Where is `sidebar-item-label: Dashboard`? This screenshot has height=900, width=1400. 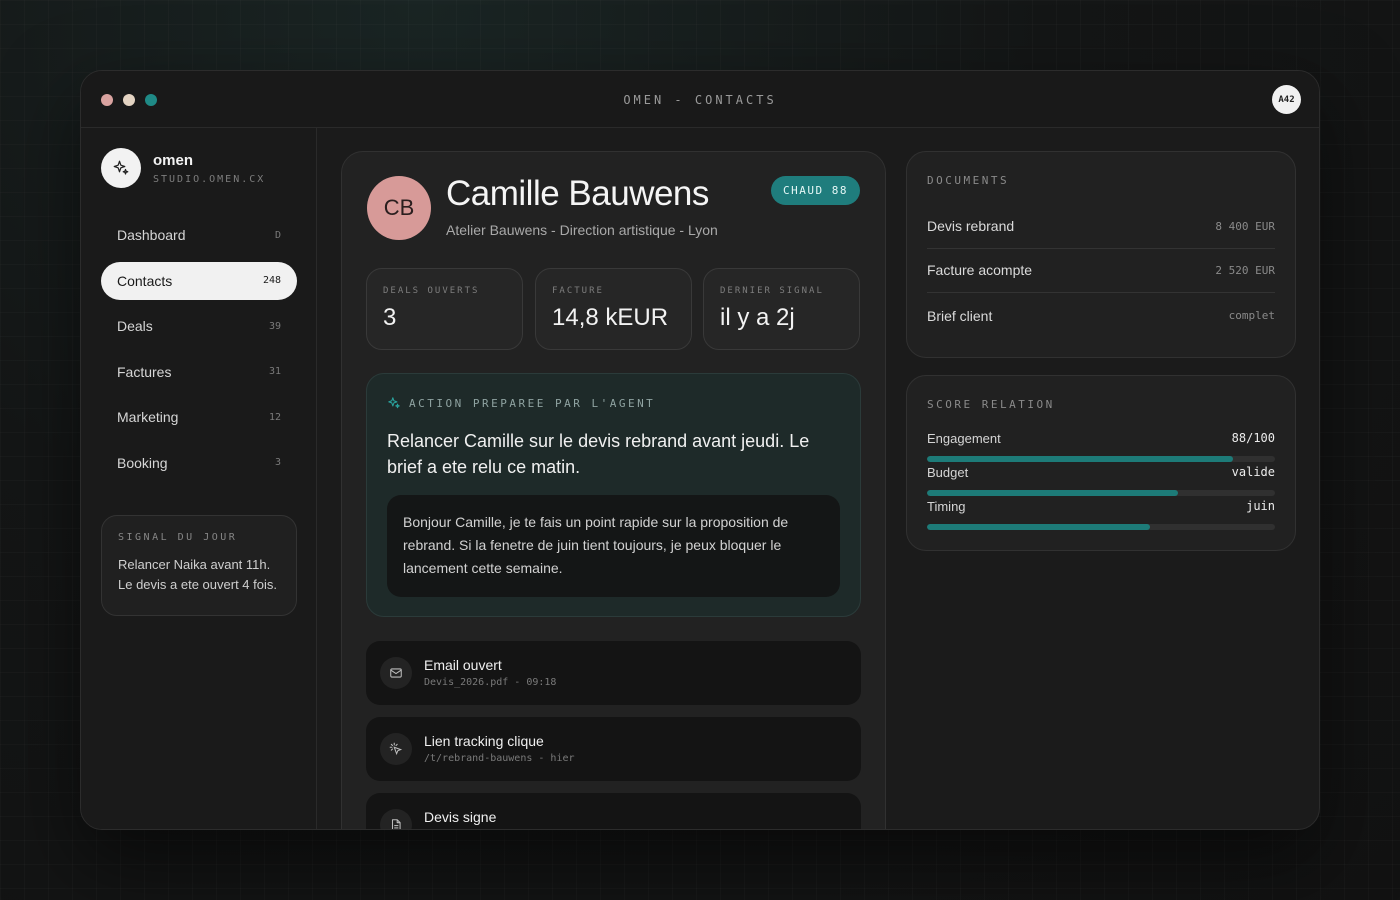
sidebar-item-label: Dashboard is located at coordinates (151, 235).